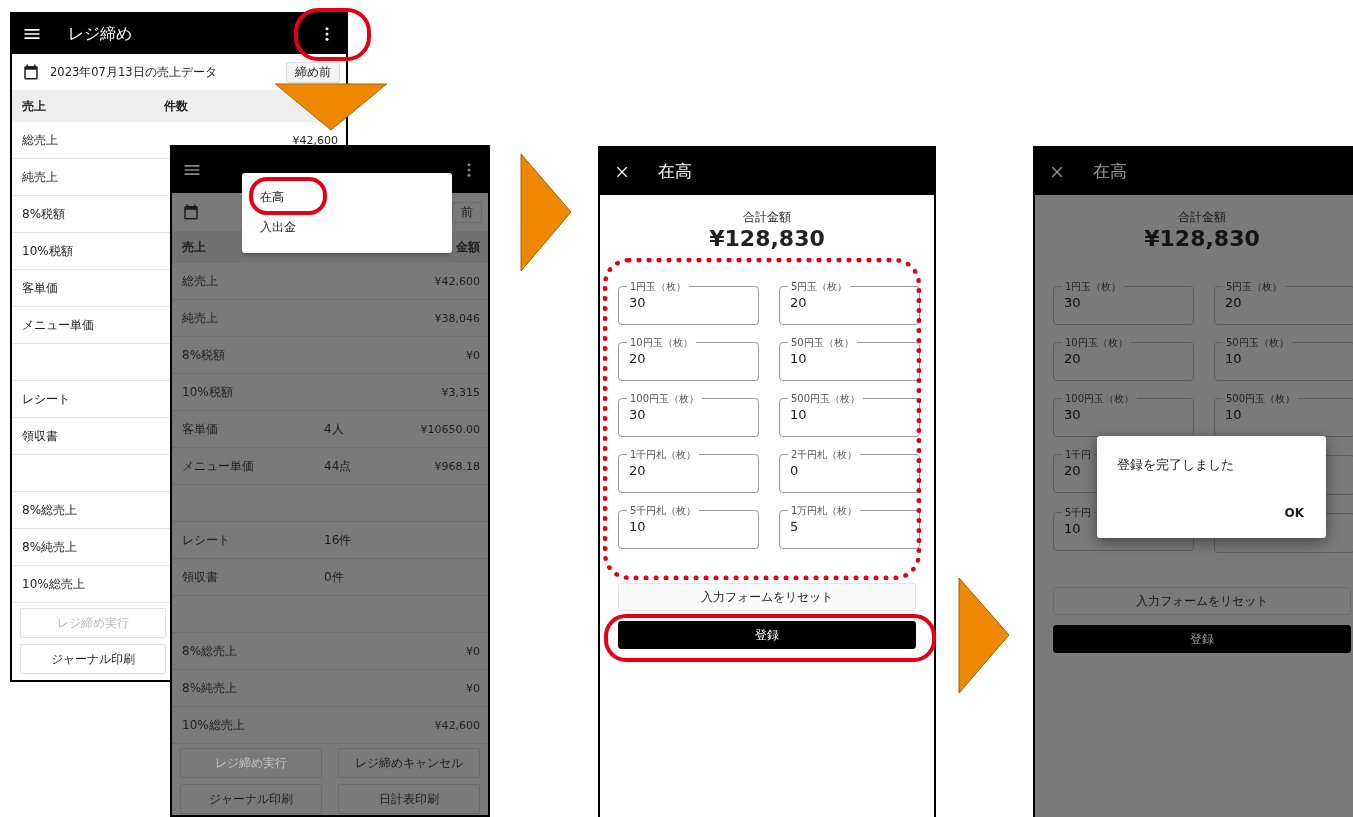 The image size is (1353, 817). Describe the element at coordinates (849, 527) in the screenshot. I see `input-field: 1万円札（枚） 5` at that location.